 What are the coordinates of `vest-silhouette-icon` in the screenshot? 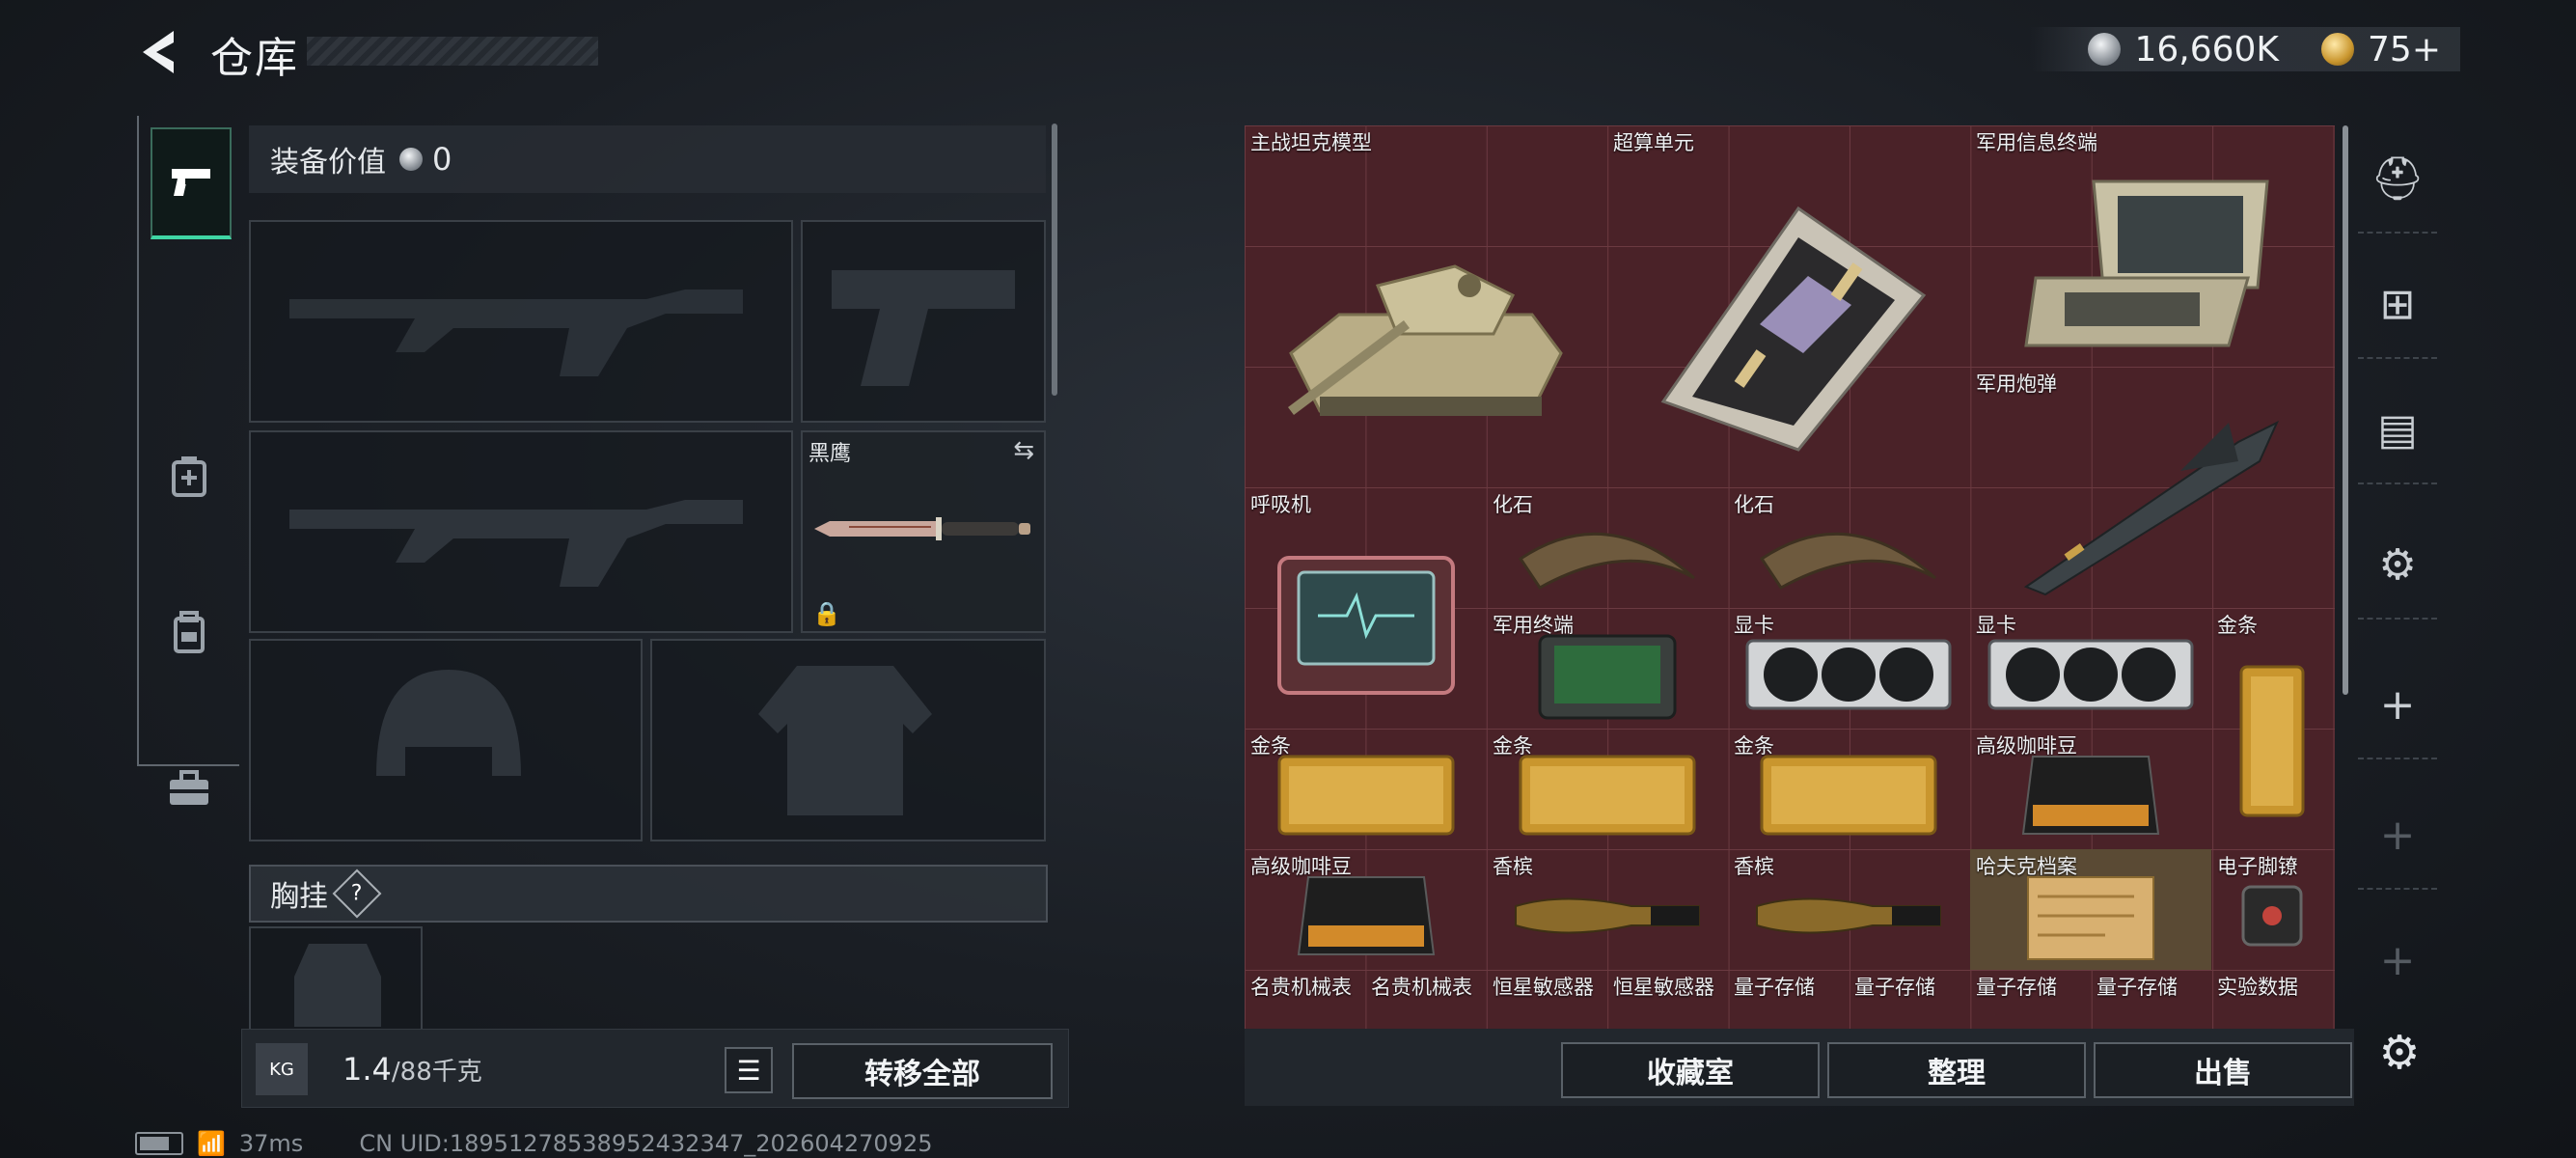 It's located at (338, 985).